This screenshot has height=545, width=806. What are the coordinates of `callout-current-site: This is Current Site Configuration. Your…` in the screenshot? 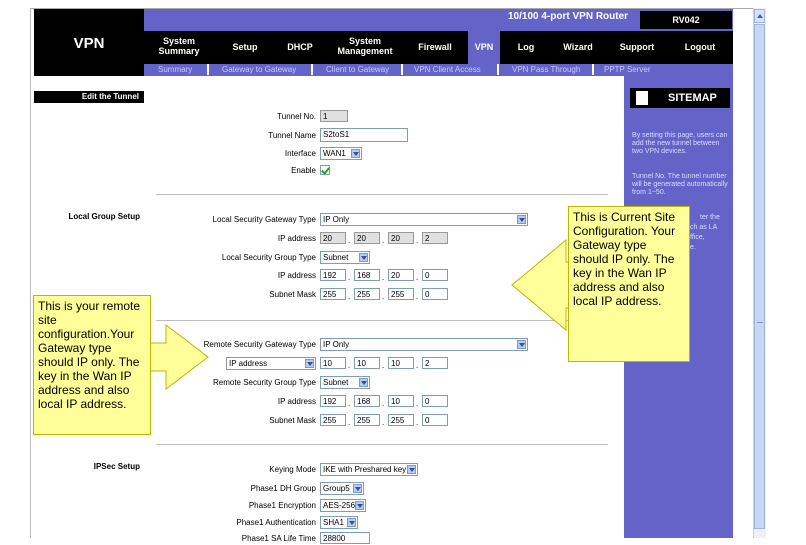 It's located at (629, 284).